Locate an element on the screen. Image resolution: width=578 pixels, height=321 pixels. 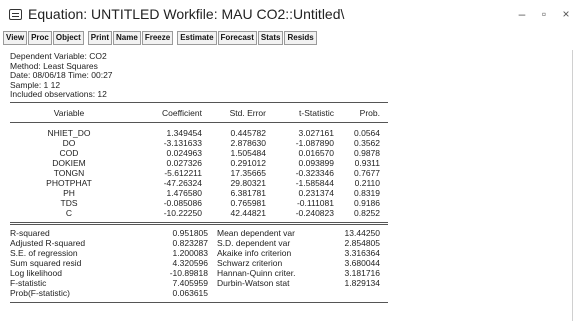
stat-value: -10.89818 is located at coordinates (188, 273).